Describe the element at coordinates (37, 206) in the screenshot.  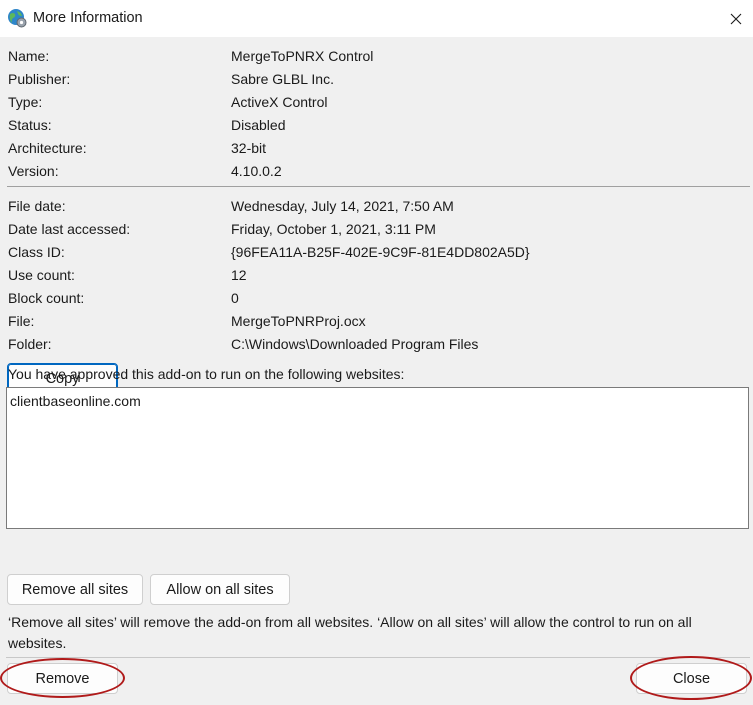
I see `detail-label: File date:` at that location.